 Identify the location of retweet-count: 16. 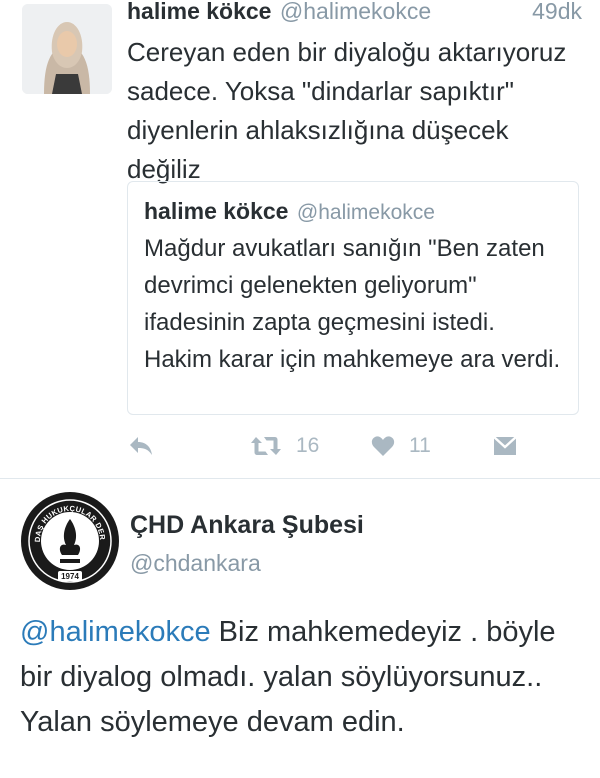
(308, 445).